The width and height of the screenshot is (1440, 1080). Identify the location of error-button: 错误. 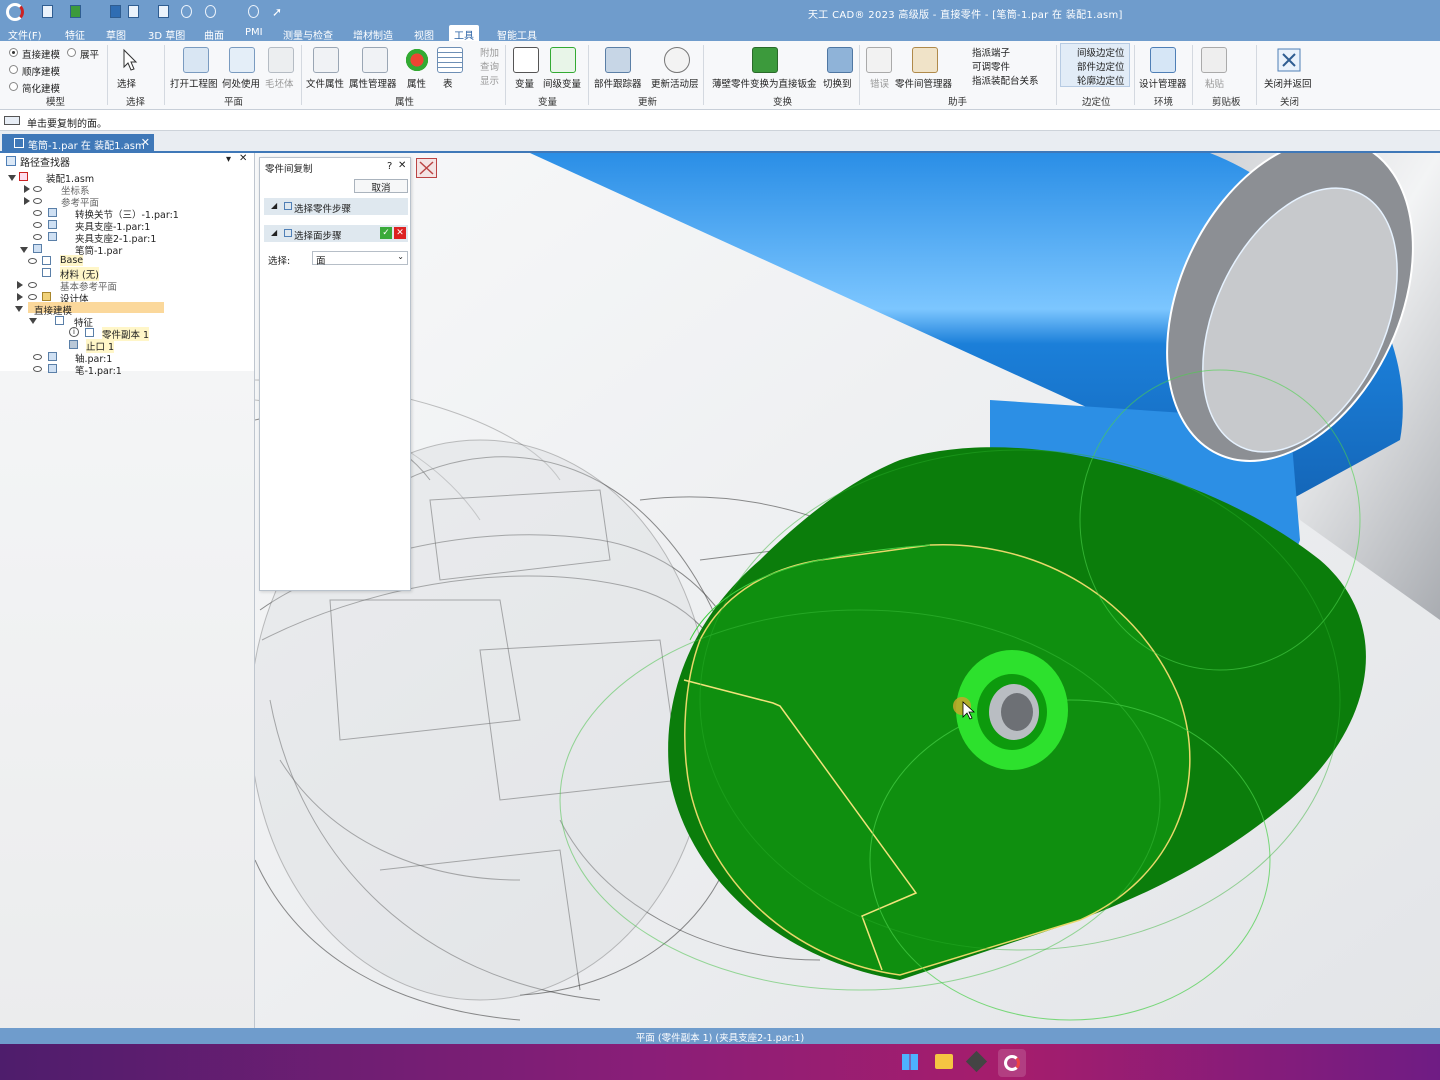
(879, 83).